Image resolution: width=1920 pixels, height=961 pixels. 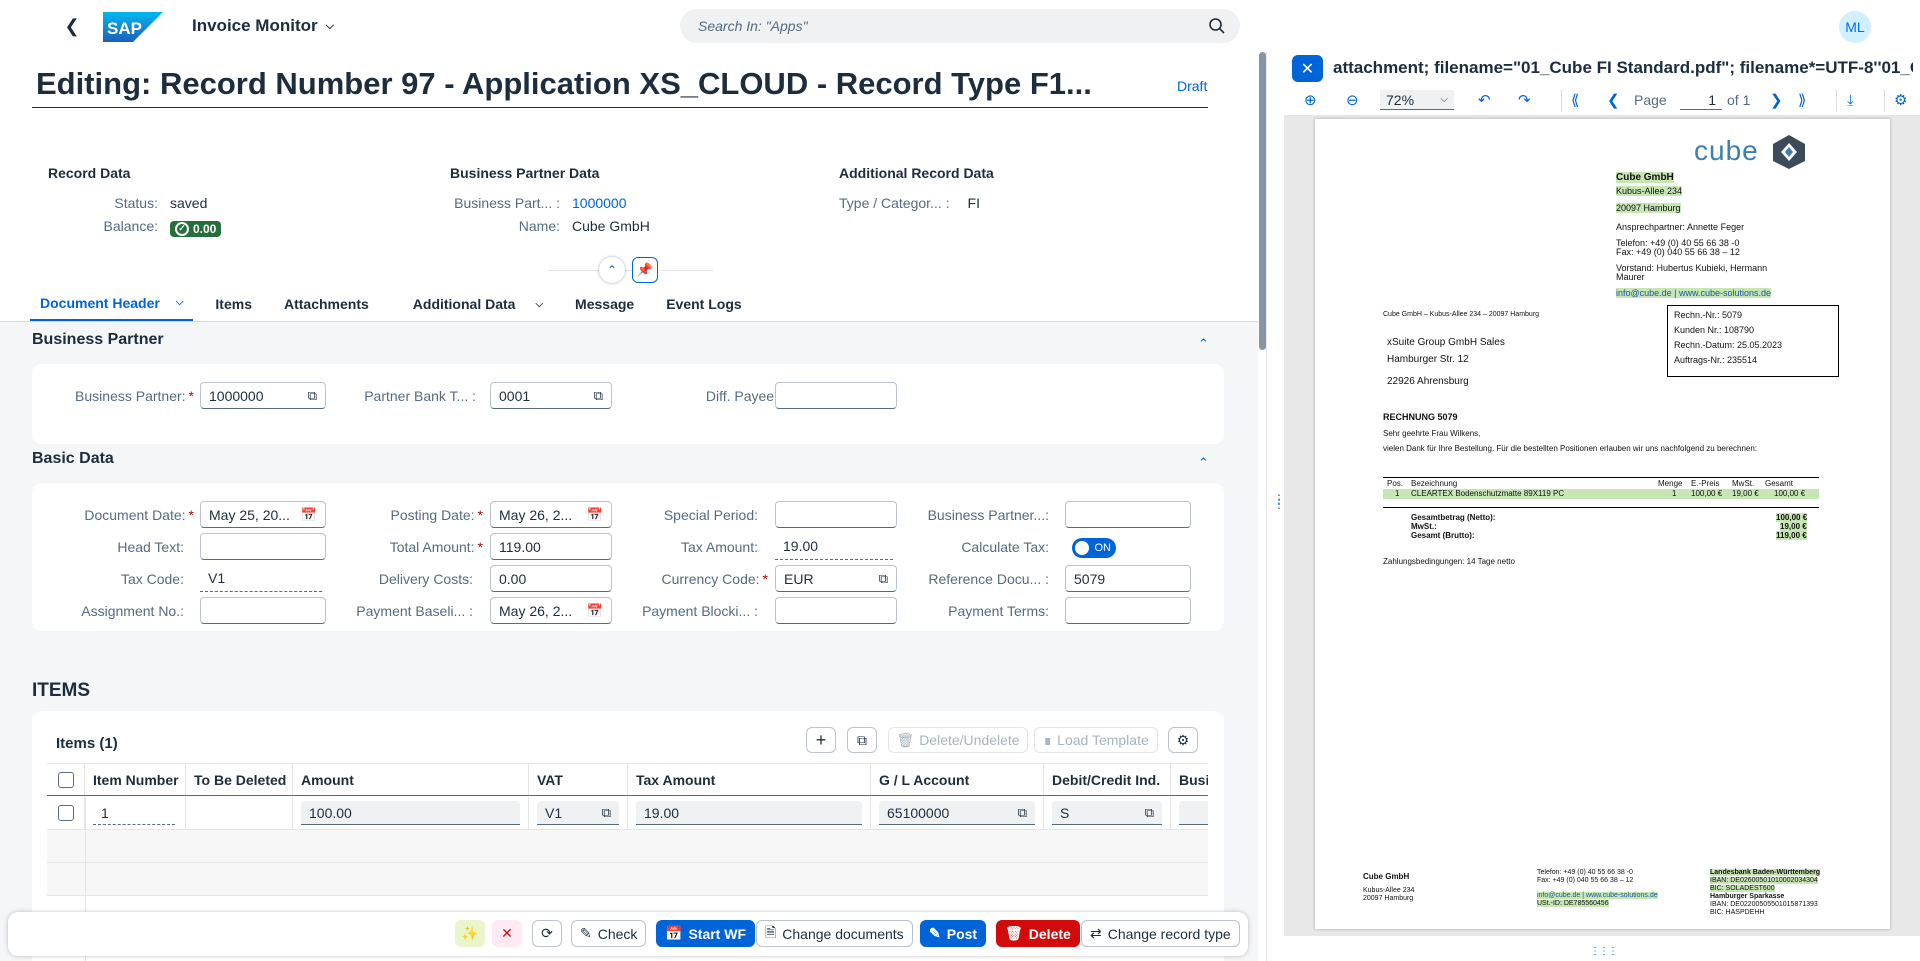 What do you see at coordinates (703, 304) in the screenshot?
I see `tab-event-logs: Event Logs` at bounding box center [703, 304].